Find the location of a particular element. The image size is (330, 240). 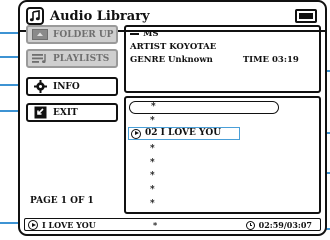

folder-dash-icon is located at coordinates (134, 33).